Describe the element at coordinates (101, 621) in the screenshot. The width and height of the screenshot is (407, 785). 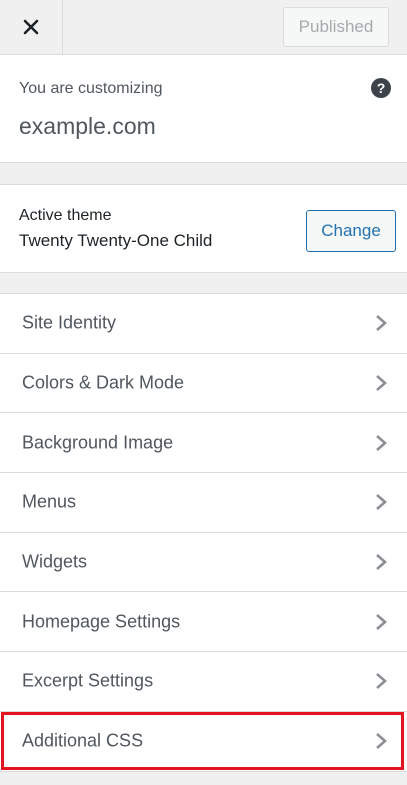
I see `section-label: Homepage Settings` at that location.